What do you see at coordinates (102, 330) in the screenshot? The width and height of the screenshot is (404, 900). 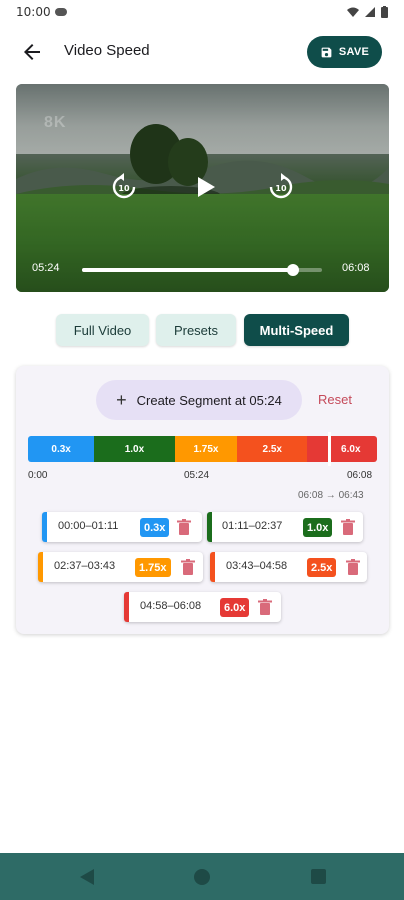 I see `tab-full-video: Full Video` at bounding box center [102, 330].